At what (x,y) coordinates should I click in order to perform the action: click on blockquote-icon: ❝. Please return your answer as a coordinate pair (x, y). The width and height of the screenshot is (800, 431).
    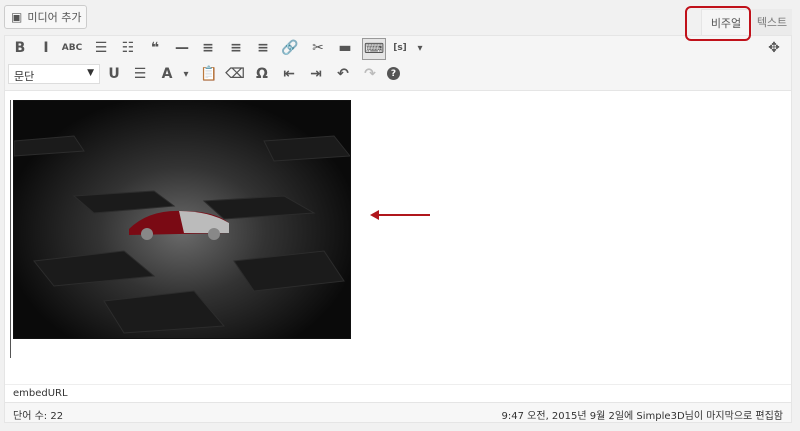
    Looking at the image, I should click on (155, 48).